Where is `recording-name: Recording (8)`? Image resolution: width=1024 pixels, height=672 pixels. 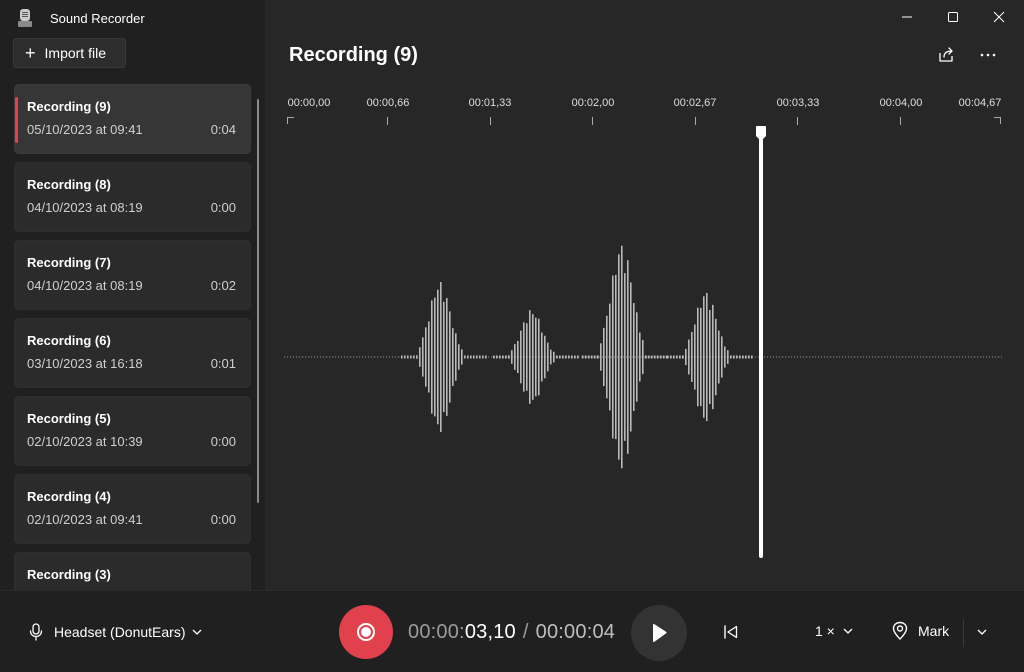 recording-name: Recording (8) is located at coordinates (69, 184).